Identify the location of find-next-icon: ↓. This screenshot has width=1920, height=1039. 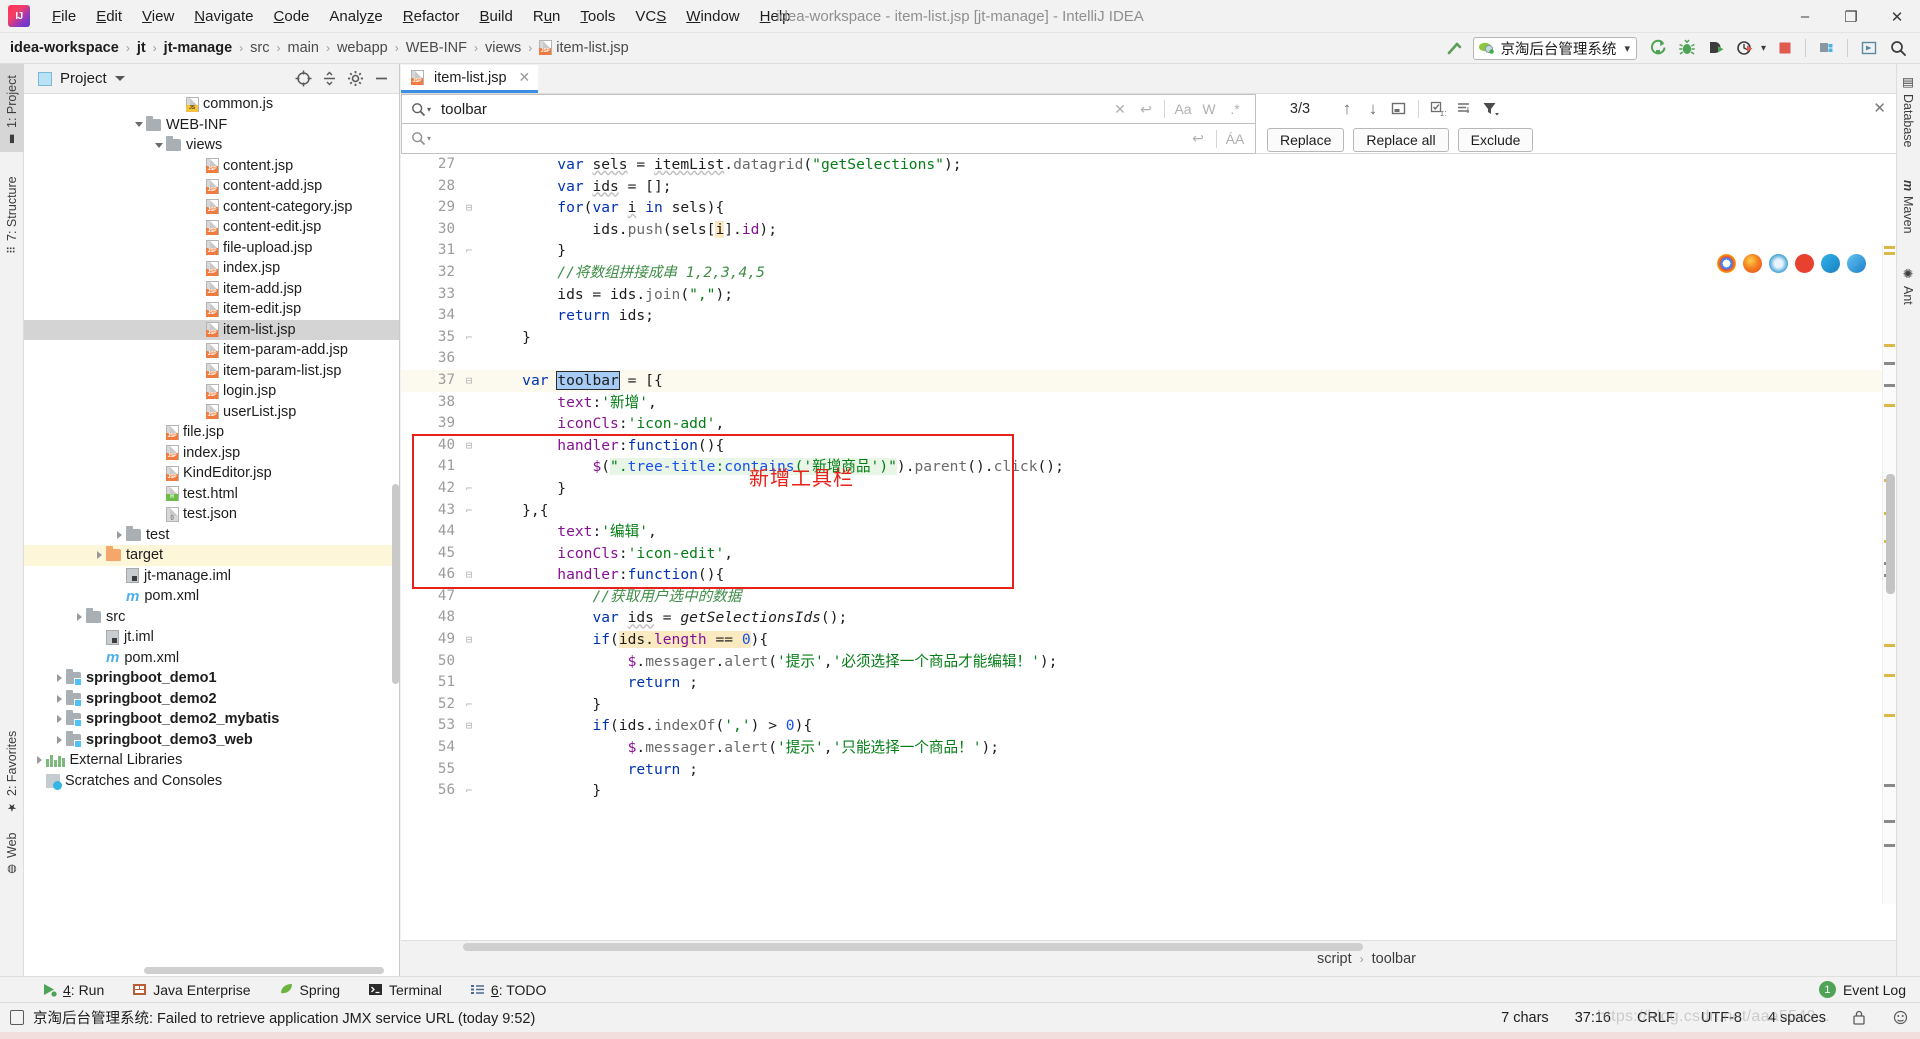
(1373, 109).